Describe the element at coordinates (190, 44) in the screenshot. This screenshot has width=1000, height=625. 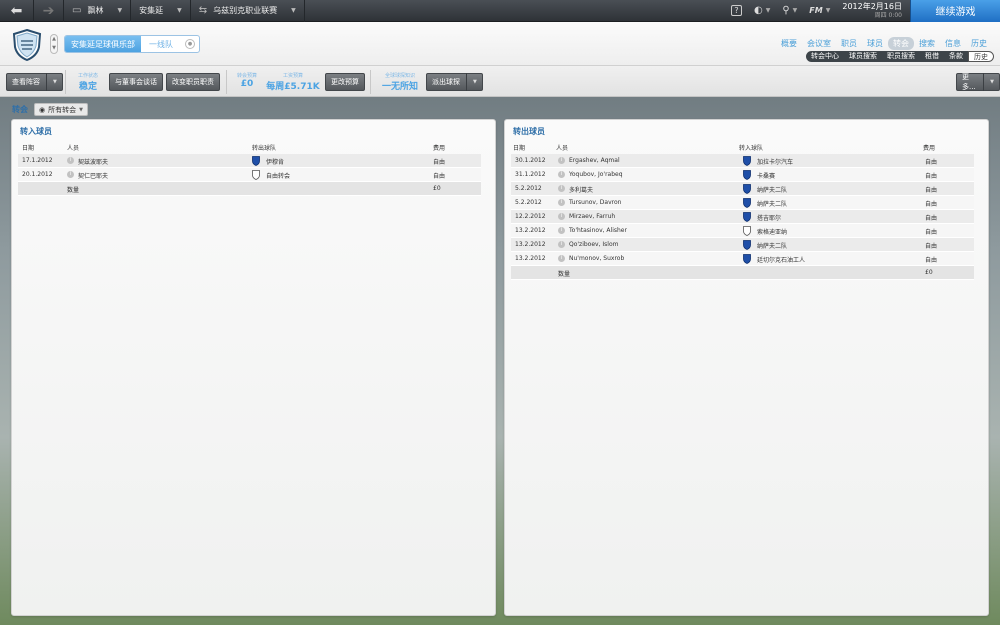
I see `options-icon: ●` at that location.